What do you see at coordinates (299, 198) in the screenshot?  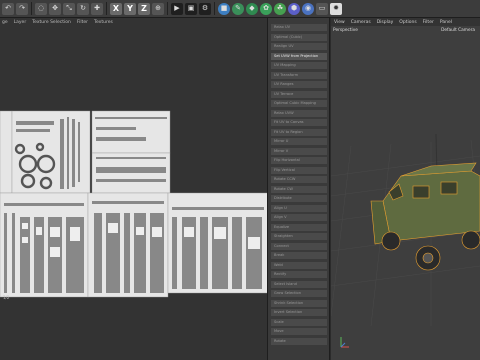 I see `uv-command-item: Distribute` at bounding box center [299, 198].